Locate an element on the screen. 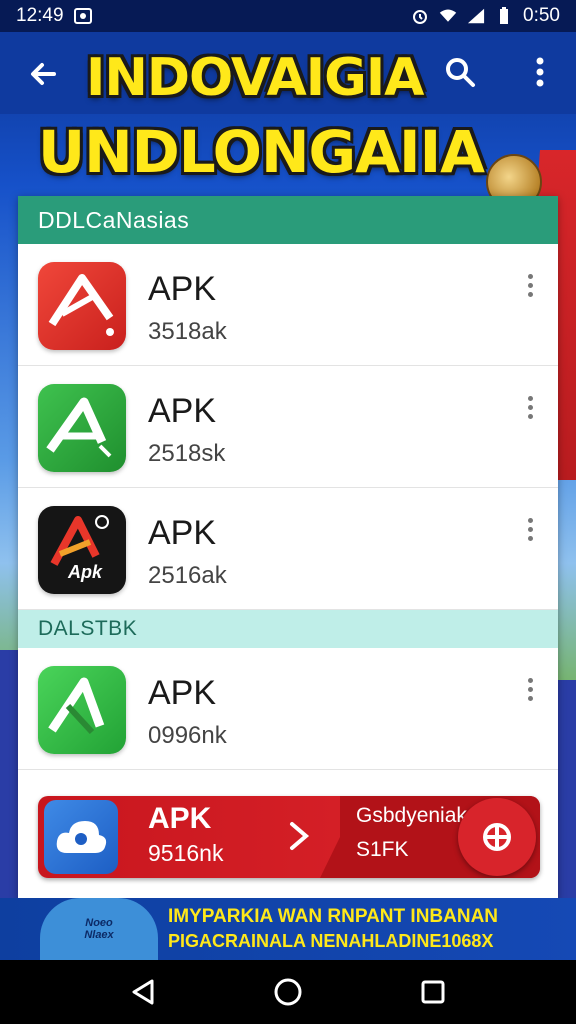  list-item: APK 0996nk is located at coordinates (288, 709).